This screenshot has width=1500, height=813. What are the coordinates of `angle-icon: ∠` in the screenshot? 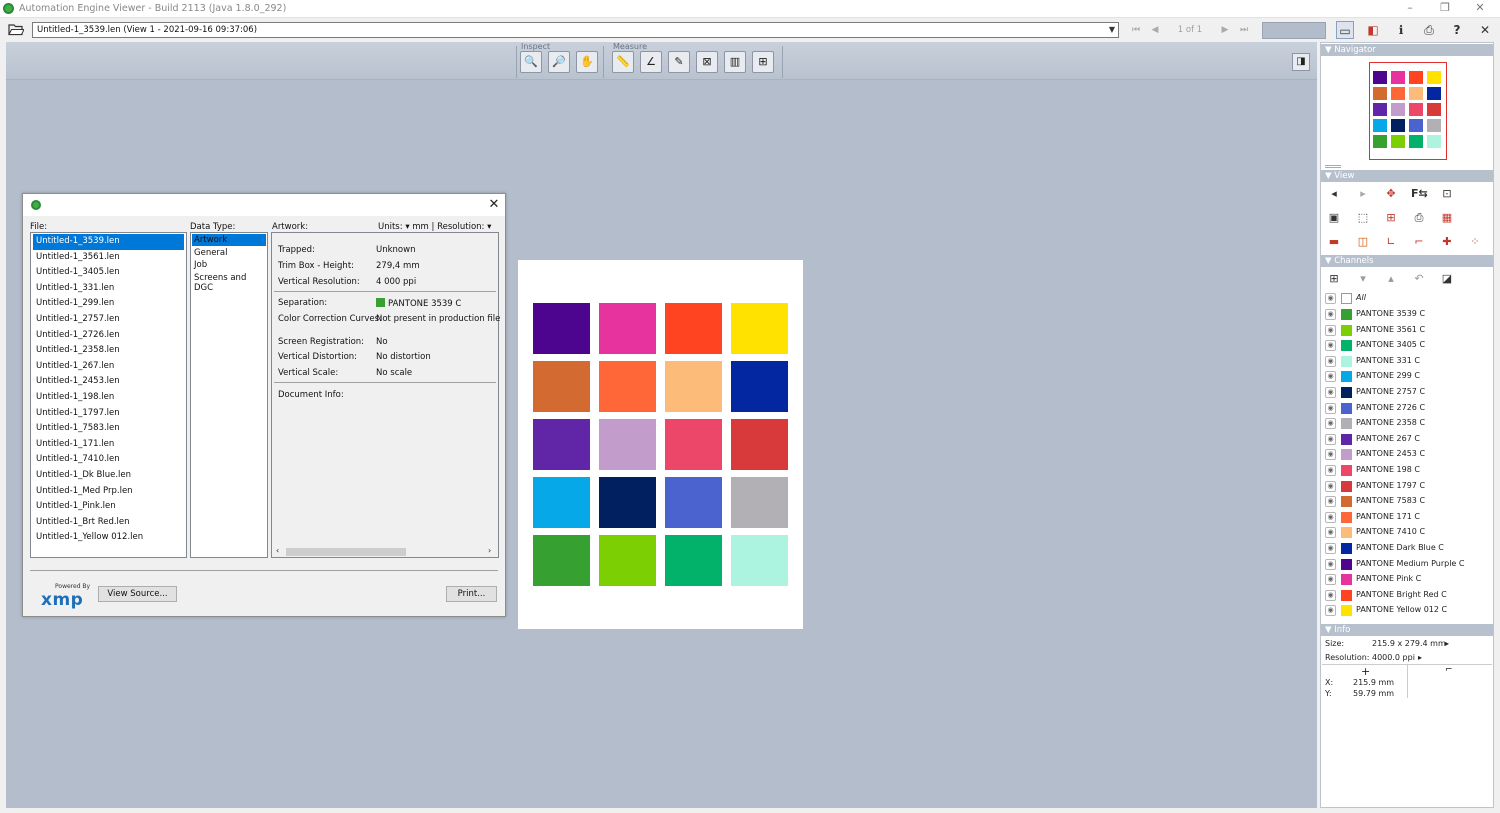 It's located at (651, 62).